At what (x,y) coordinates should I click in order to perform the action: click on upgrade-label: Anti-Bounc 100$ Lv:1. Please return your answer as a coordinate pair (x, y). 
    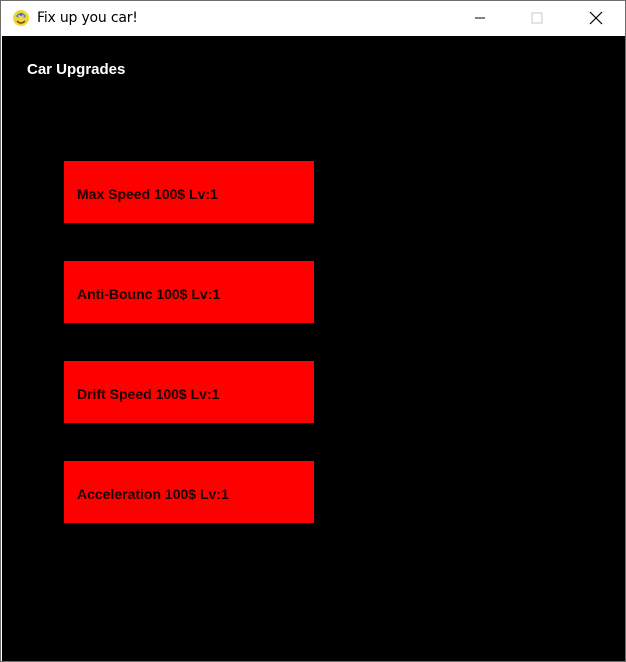
    Looking at the image, I should click on (149, 294).